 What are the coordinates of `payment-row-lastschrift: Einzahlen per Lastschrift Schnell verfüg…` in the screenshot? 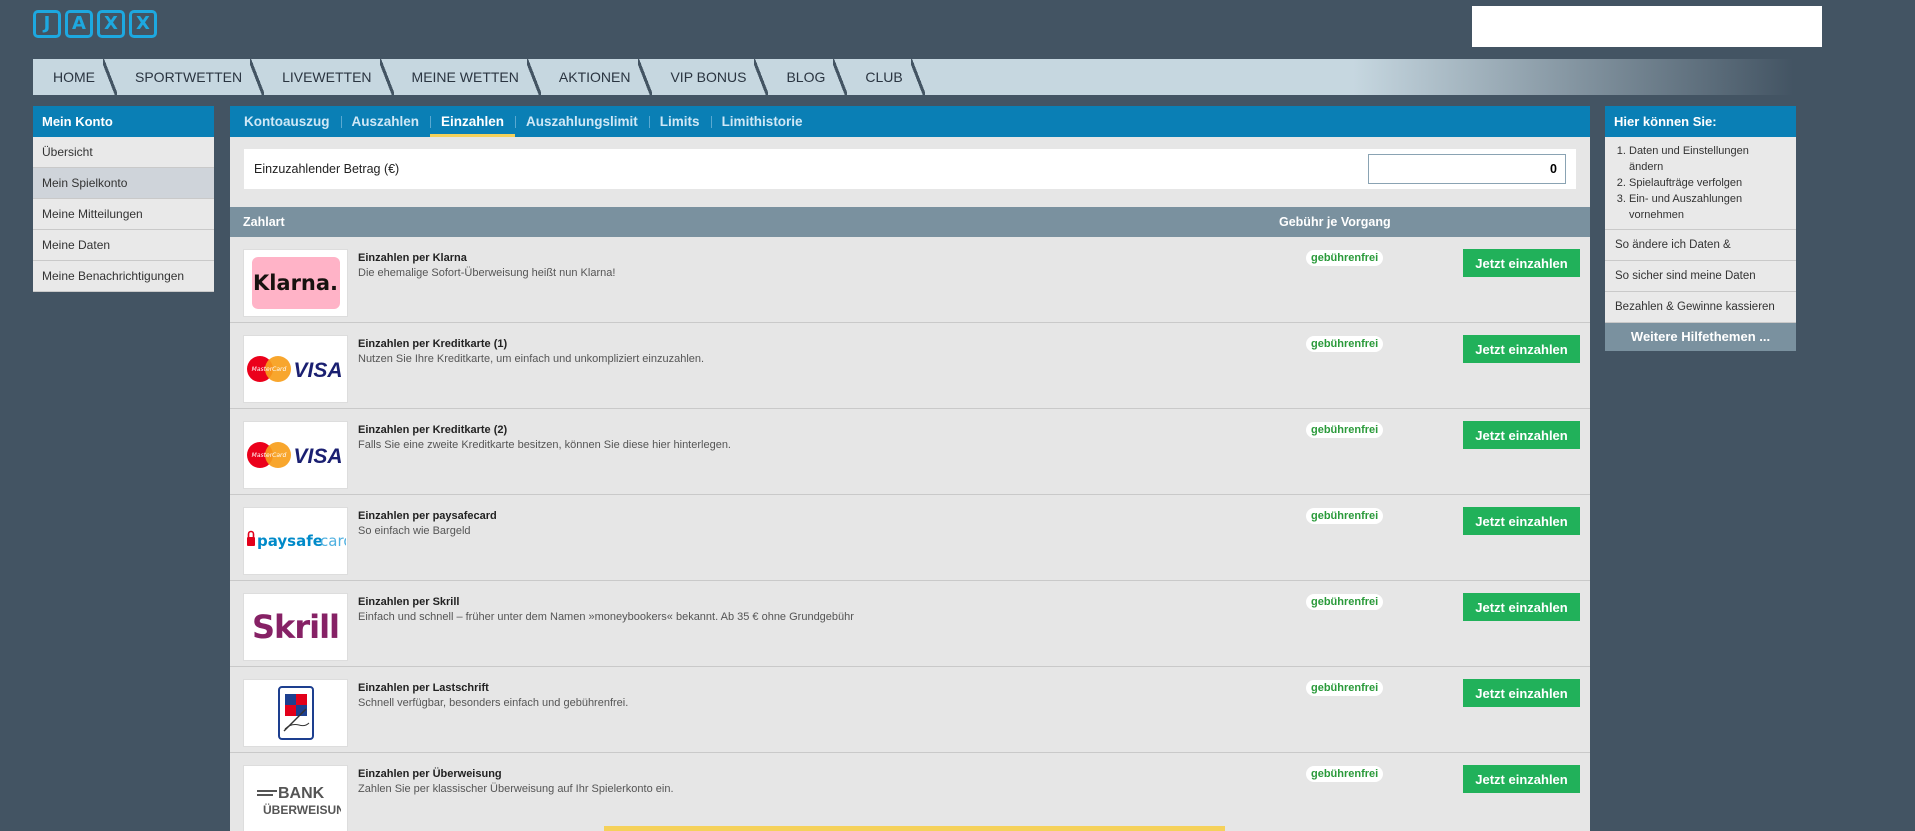 It's located at (910, 710).